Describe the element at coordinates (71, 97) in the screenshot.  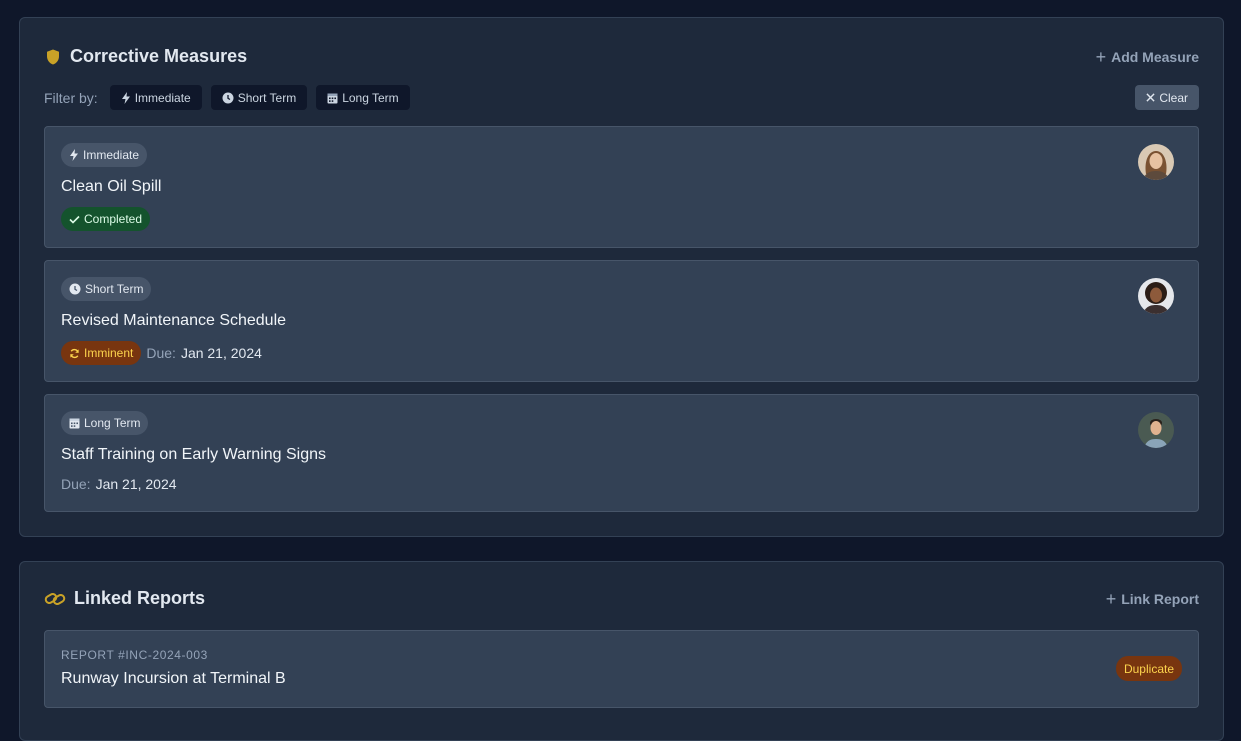
I see `filter-label: Filter by:` at that location.